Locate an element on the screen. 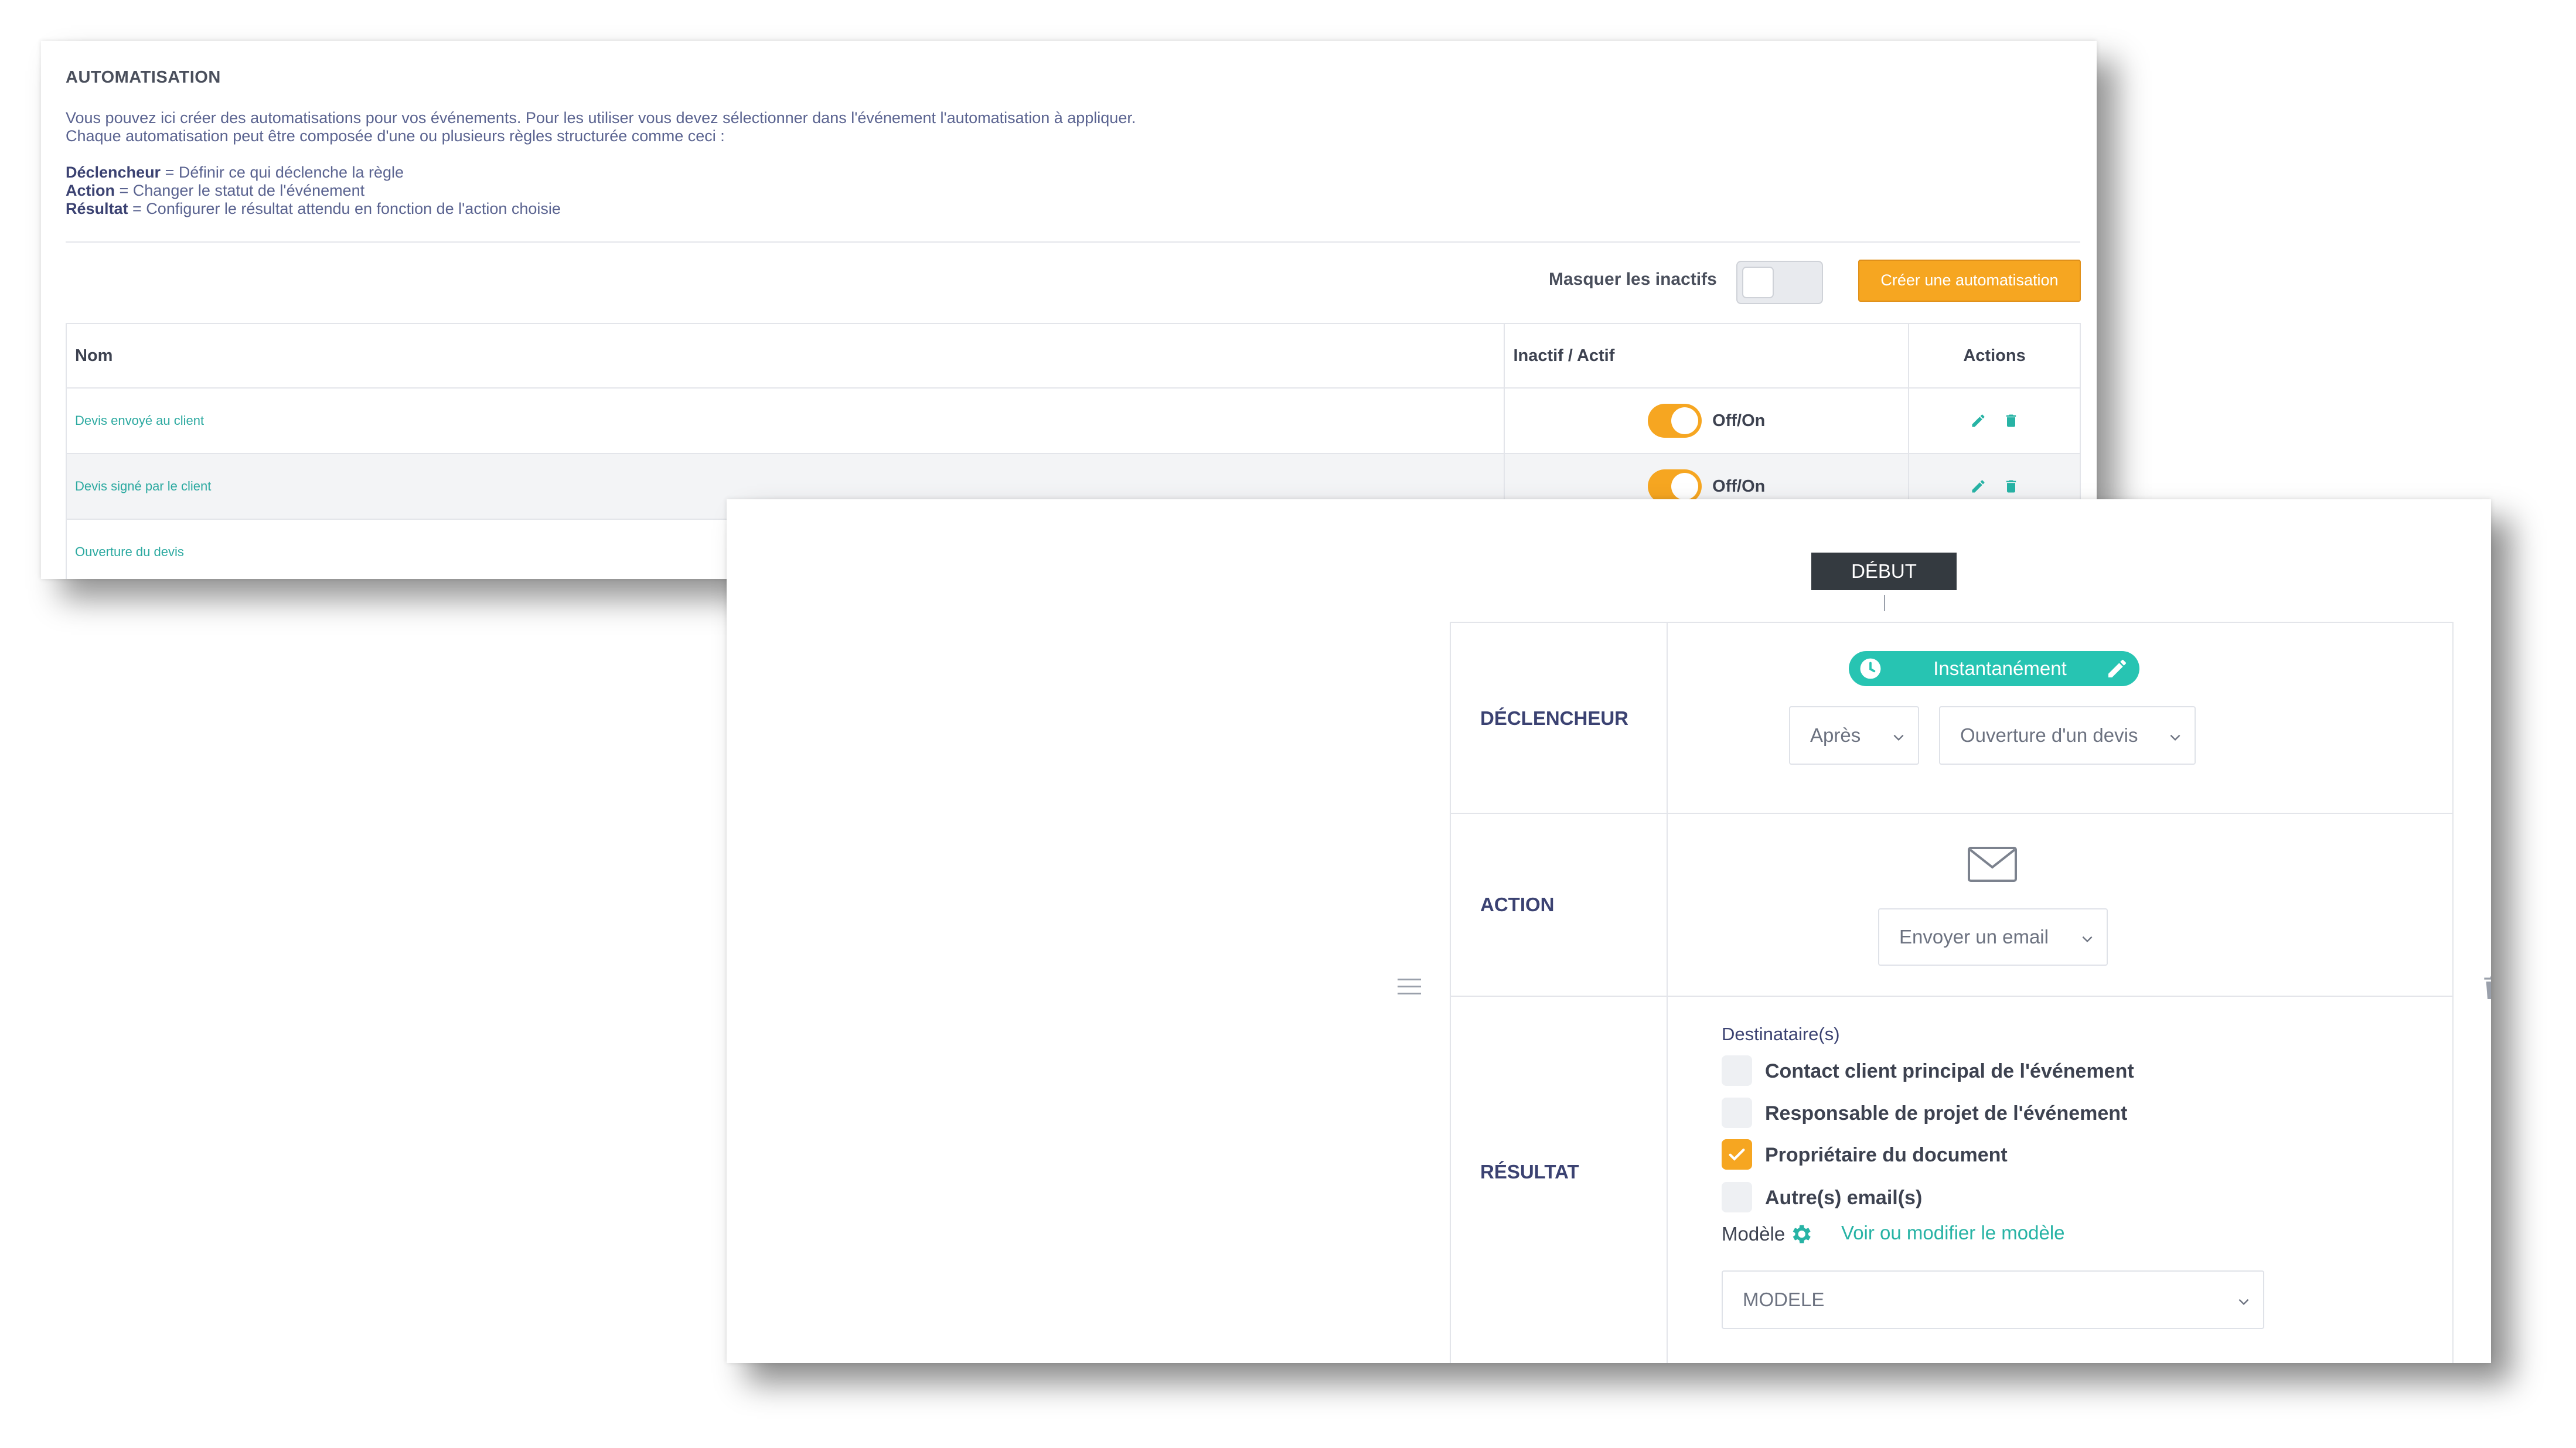  checkmark-icon is located at coordinates (1737, 1155).